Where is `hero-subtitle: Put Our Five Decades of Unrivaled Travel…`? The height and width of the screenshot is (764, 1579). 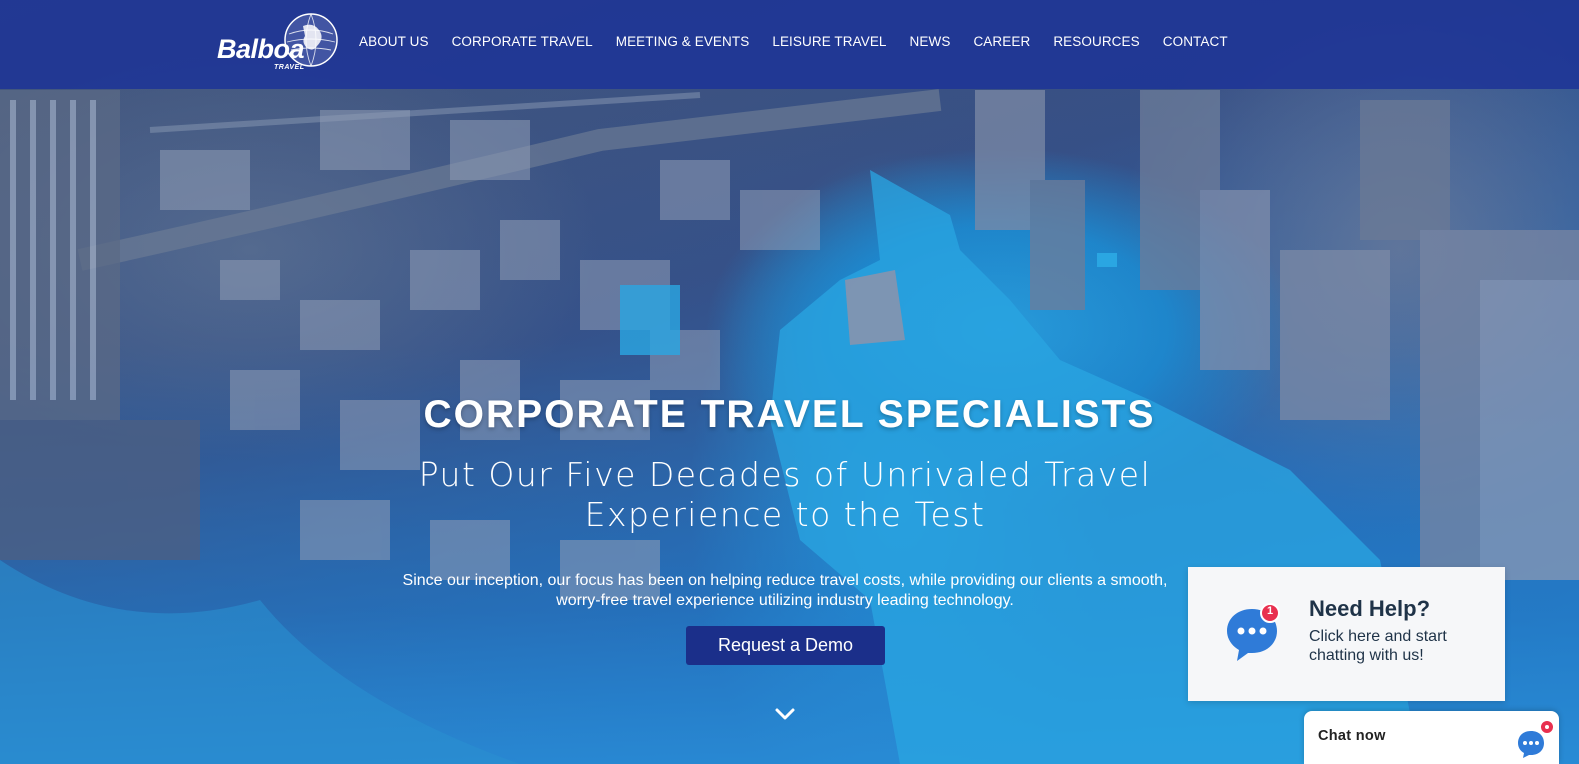 hero-subtitle: Put Our Five Decades of Unrivaled Travel… is located at coordinates (785, 494).